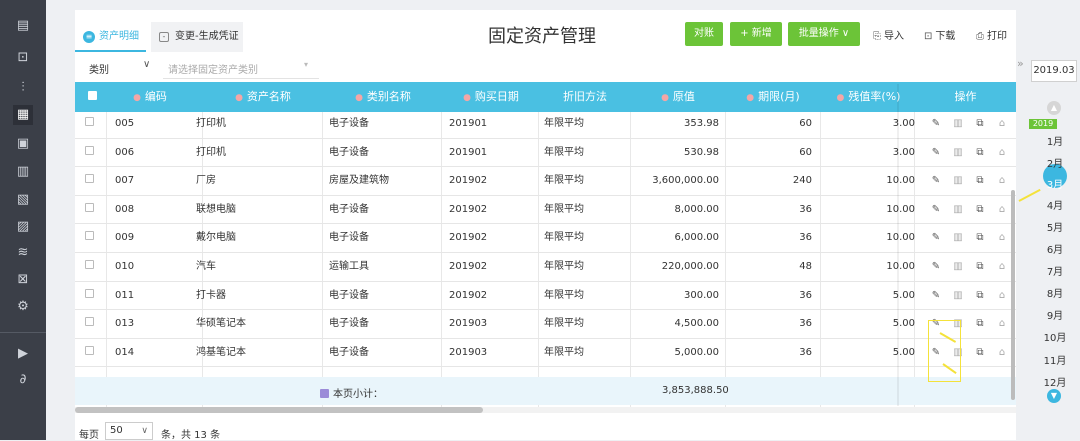 Image resolution: width=1080 pixels, height=441 pixels. I want to click on month-item-6: 6月, so click(1055, 248).